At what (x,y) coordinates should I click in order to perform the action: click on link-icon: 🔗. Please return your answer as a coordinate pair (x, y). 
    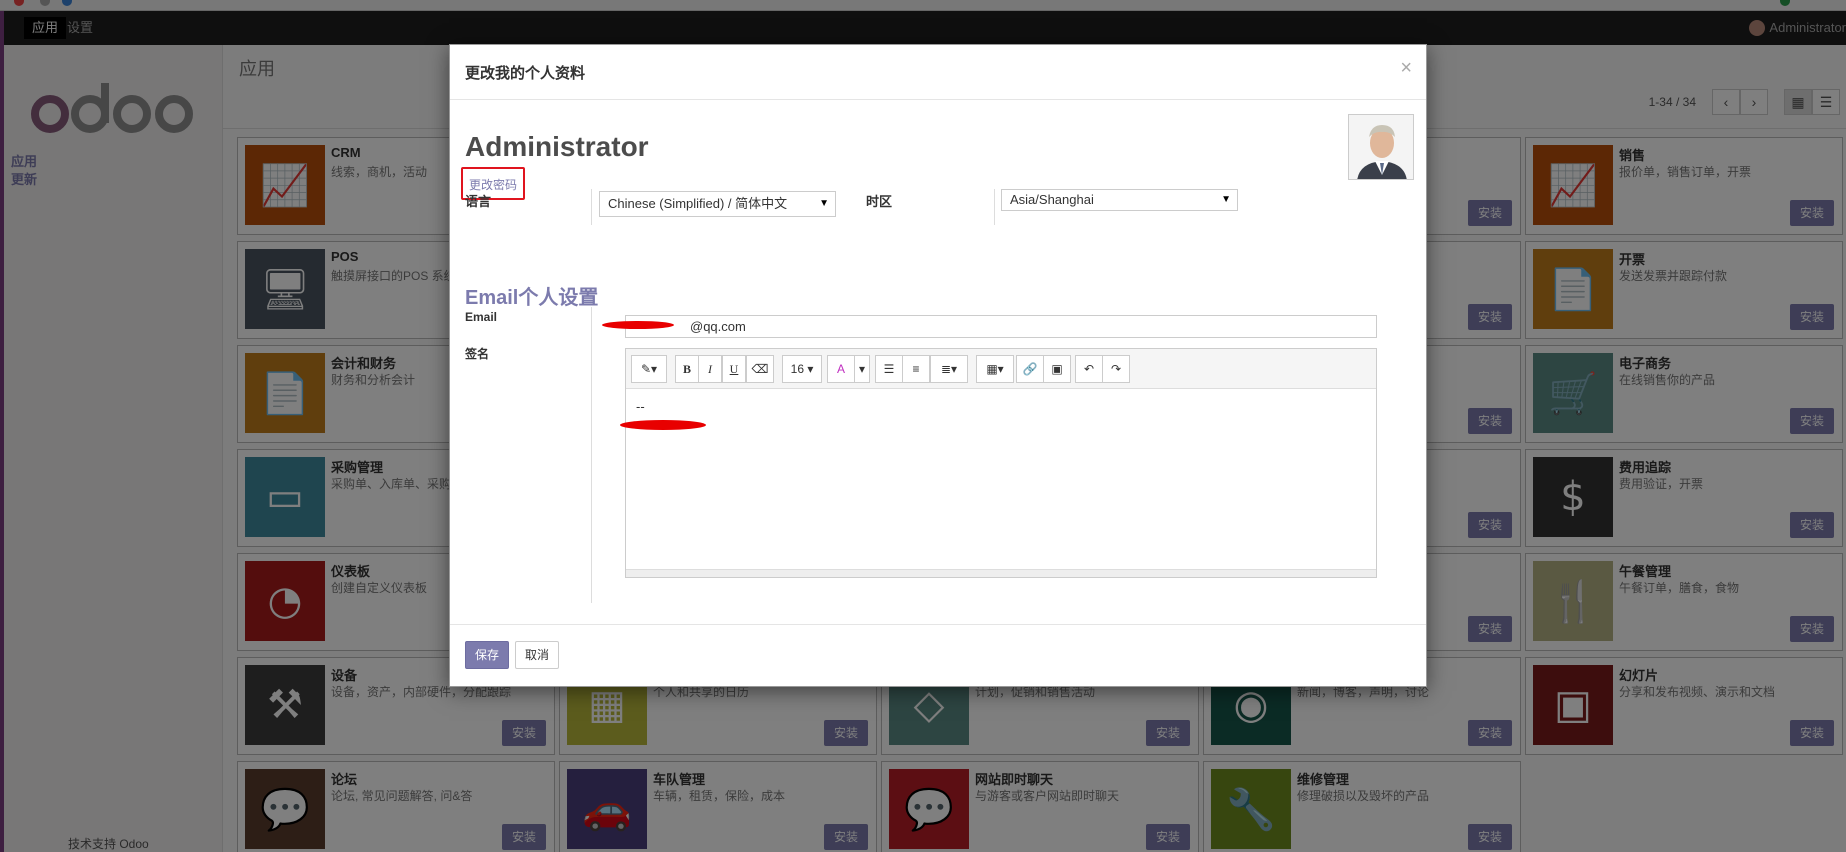
    Looking at the image, I should click on (1030, 369).